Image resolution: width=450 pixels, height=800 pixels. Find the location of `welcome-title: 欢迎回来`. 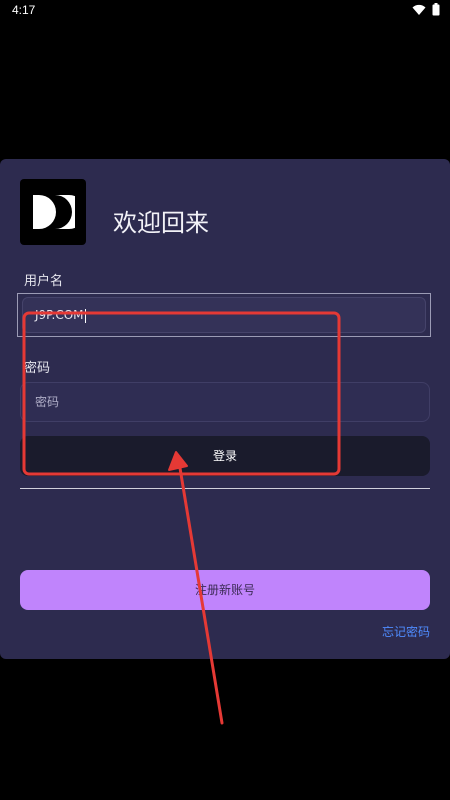

welcome-title: 欢迎回来 is located at coordinates (161, 223).